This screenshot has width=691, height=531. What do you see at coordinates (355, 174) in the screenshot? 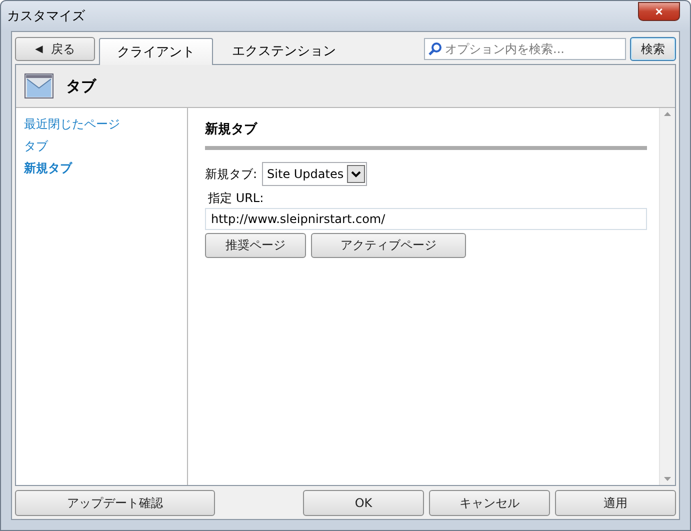
I see `chevron-down-icon` at bounding box center [355, 174].